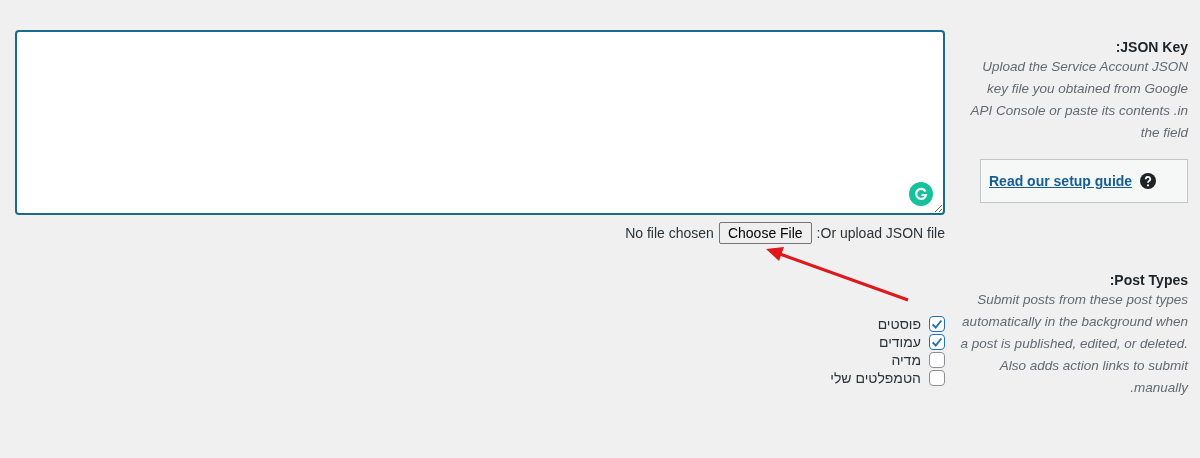 The image size is (1200, 458). Describe the element at coordinates (1148, 280) in the screenshot. I see `post-types-label: :Post Types` at that location.